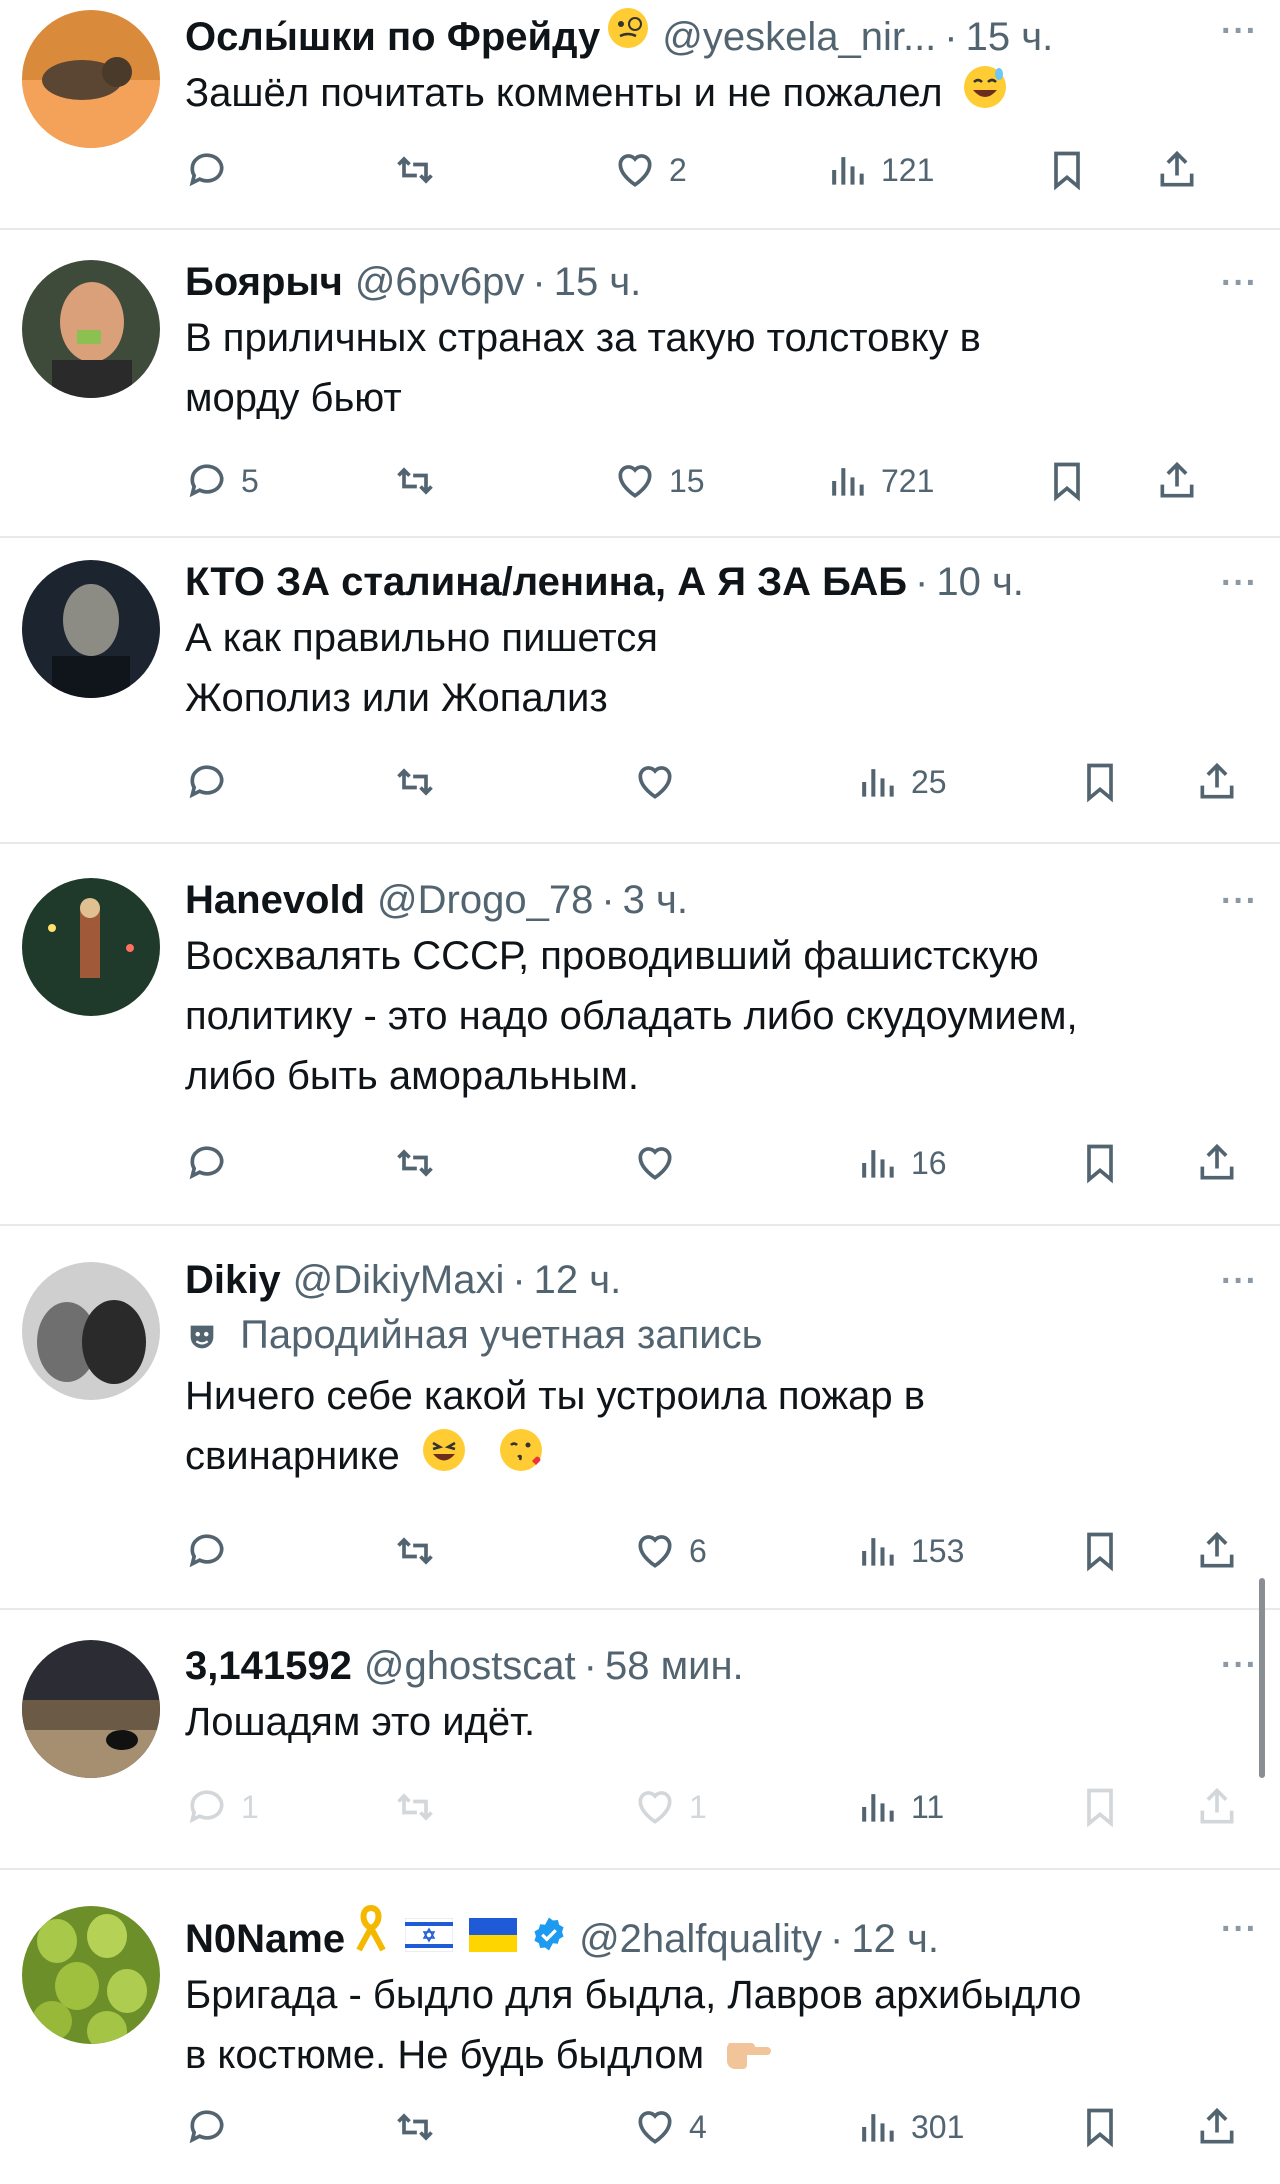  Describe the element at coordinates (909, 1551) in the screenshot. I see `views-button: 153` at that location.